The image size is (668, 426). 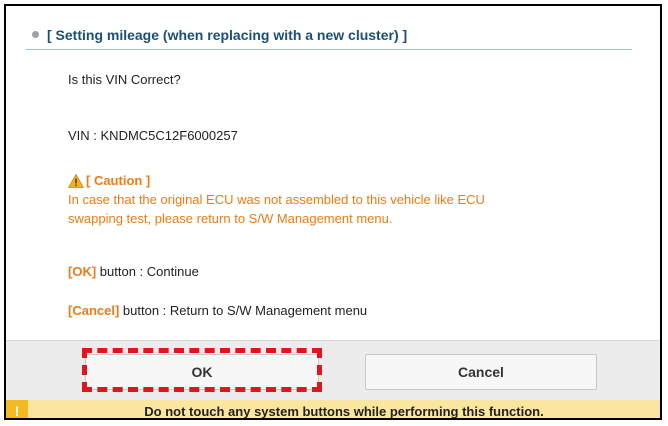 What do you see at coordinates (118, 180) in the screenshot?
I see `caution-title: [ Caution ]` at bounding box center [118, 180].